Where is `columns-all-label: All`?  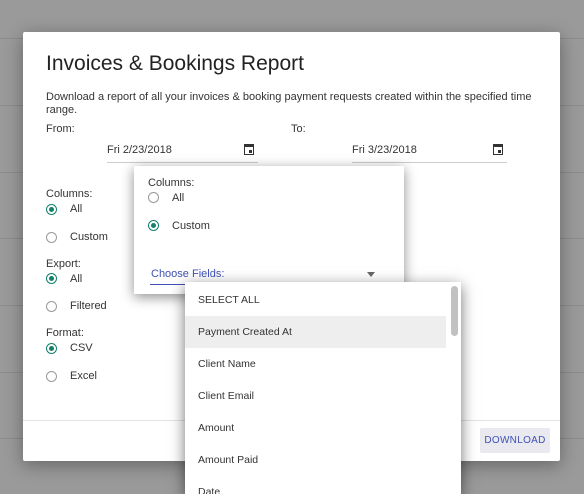 columns-all-label: All is located at coordinates (76, 209).